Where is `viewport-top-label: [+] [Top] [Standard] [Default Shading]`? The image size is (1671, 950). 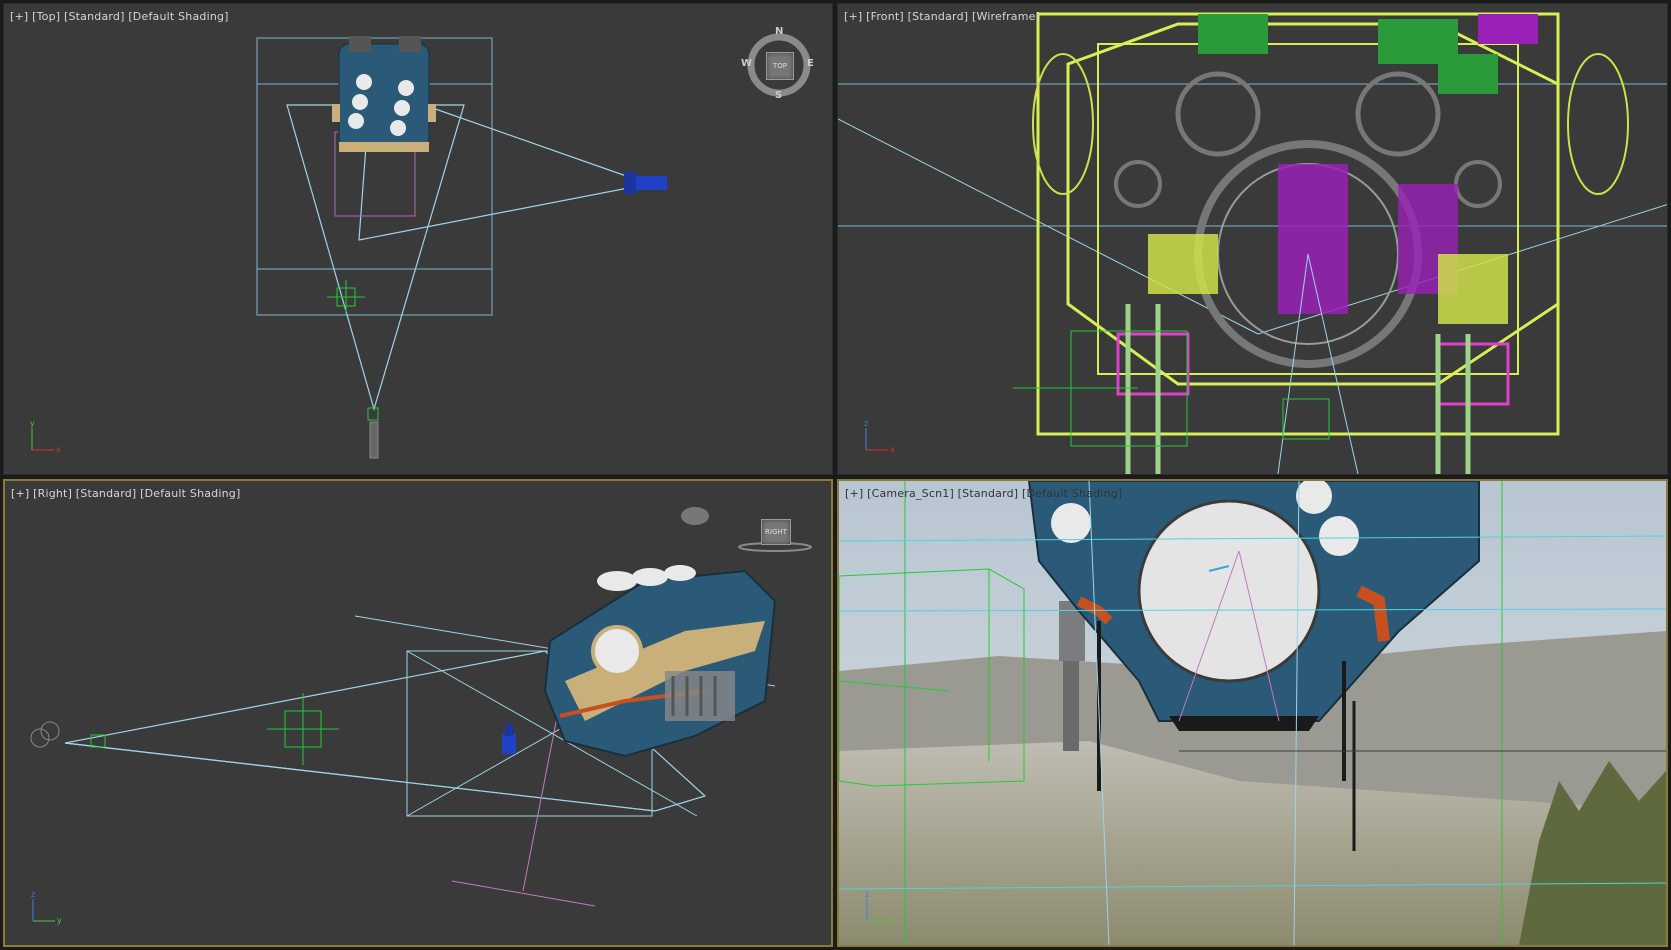
viewport-top-label: [+] [Top] [Standard] [Default Shading] is located at coordinates (119, 16).